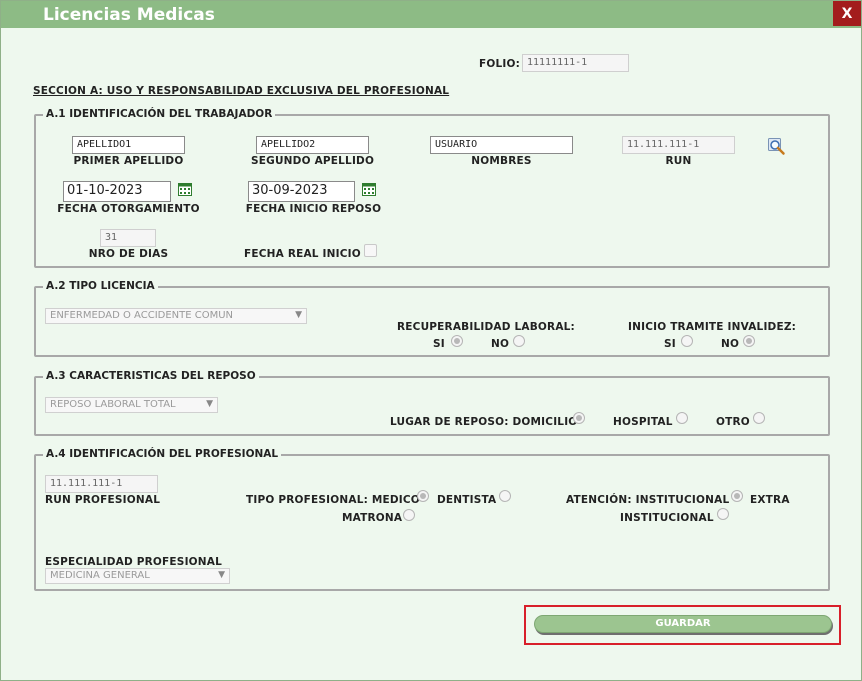 The image size is (862, 681). What do you see at coordinates (129, 15) in the screenshot?
I see `dialog-title: Licencias Medicas` at bounding box center [129, 15].